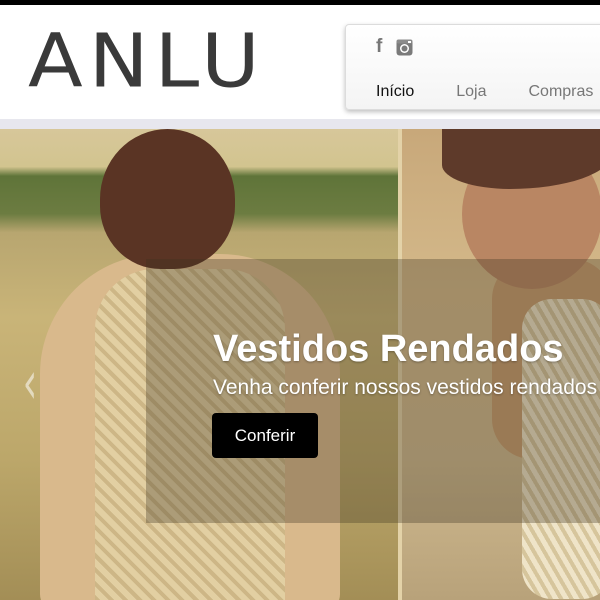  Describe the element at coordinates (394, 47) in the screenshot. I see `social-links: f` at that location.